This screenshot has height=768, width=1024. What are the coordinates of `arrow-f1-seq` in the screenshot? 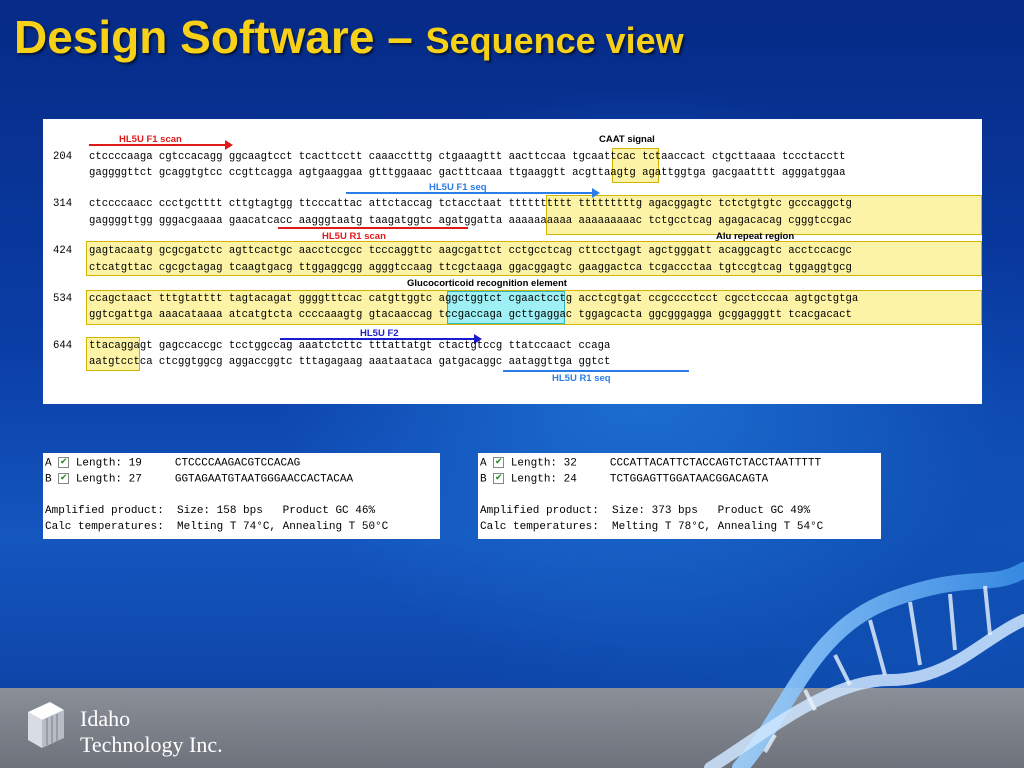 It's located at (473, 193).